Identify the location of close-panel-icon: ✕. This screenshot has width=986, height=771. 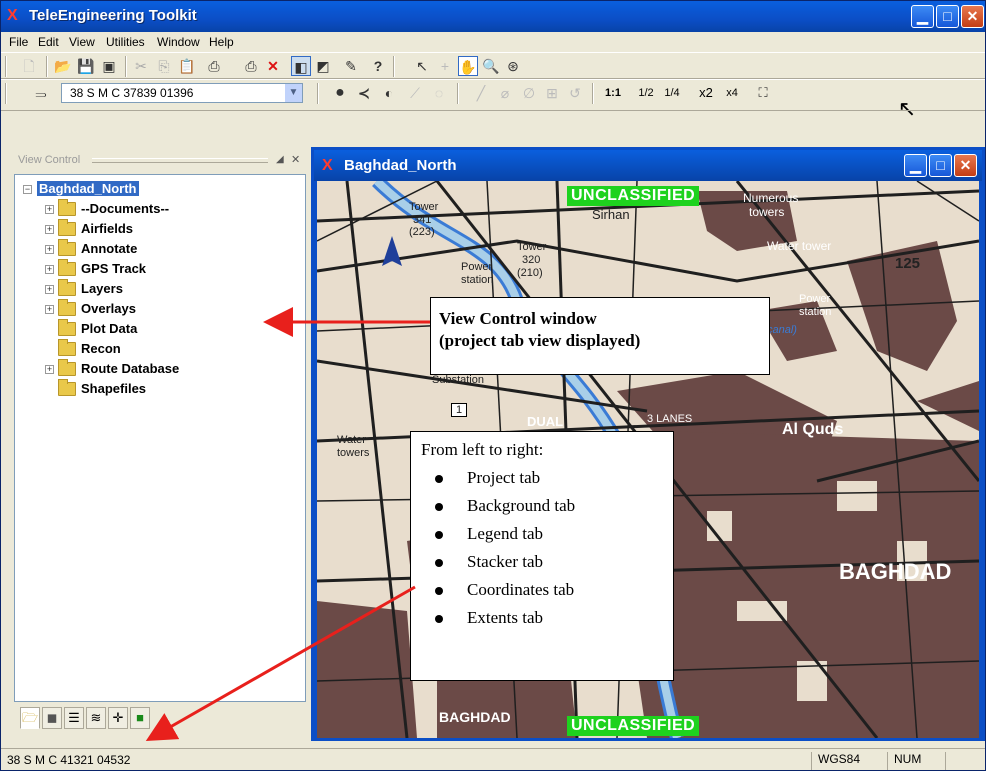
(297, 160).